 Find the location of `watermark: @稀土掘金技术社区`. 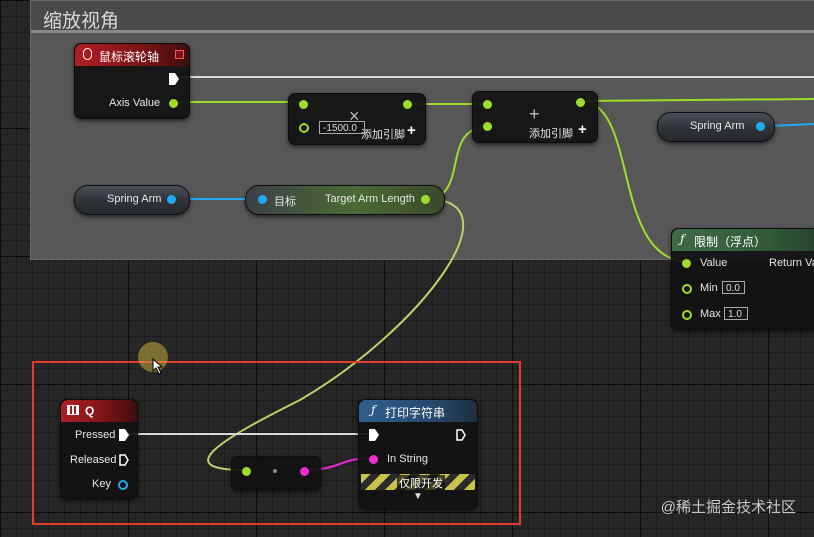

watermark: @稀土掘金技术社区 is located at coordinates (728, 507).